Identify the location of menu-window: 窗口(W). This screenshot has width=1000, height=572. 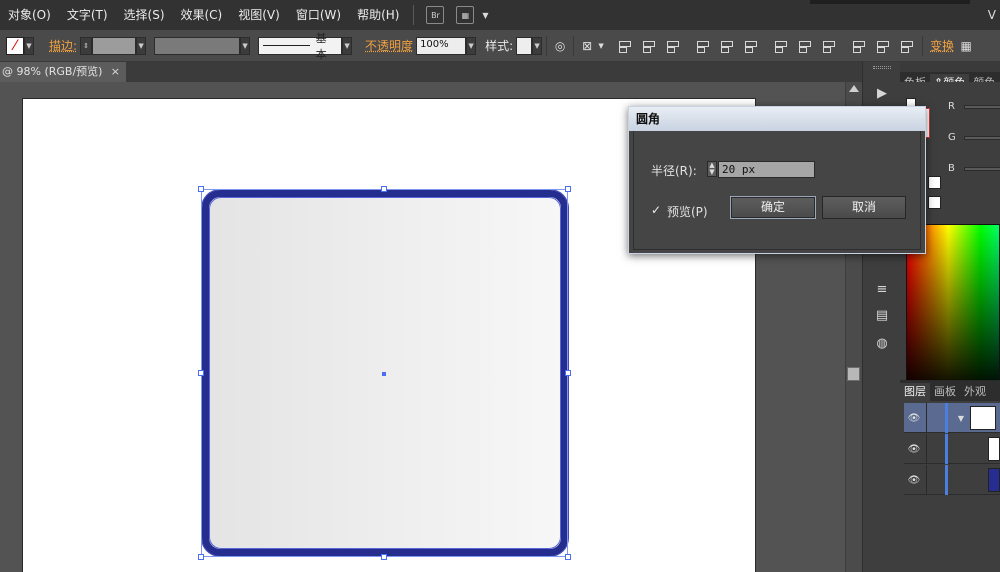
(318, 15).